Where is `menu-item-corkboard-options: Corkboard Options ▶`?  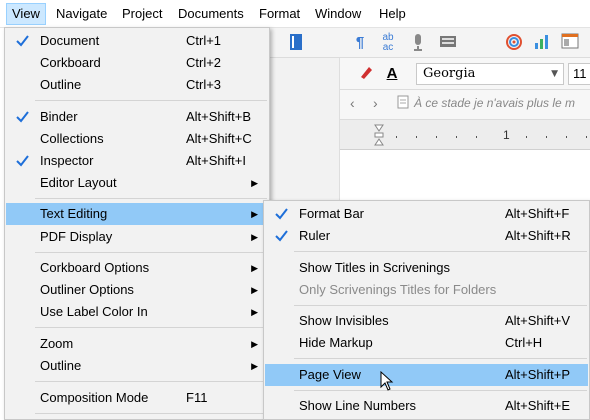
menu-item-corkboard-options: Corkboard Options ▶ is located at coordinates (137, 268).